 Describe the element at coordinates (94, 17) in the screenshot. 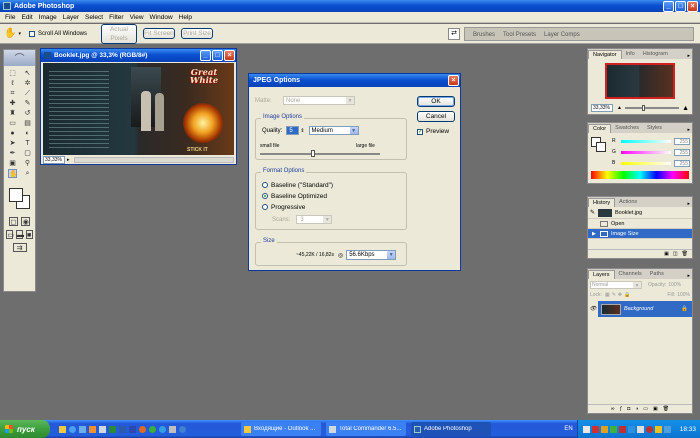

I see `menu-select: Select` at that location.